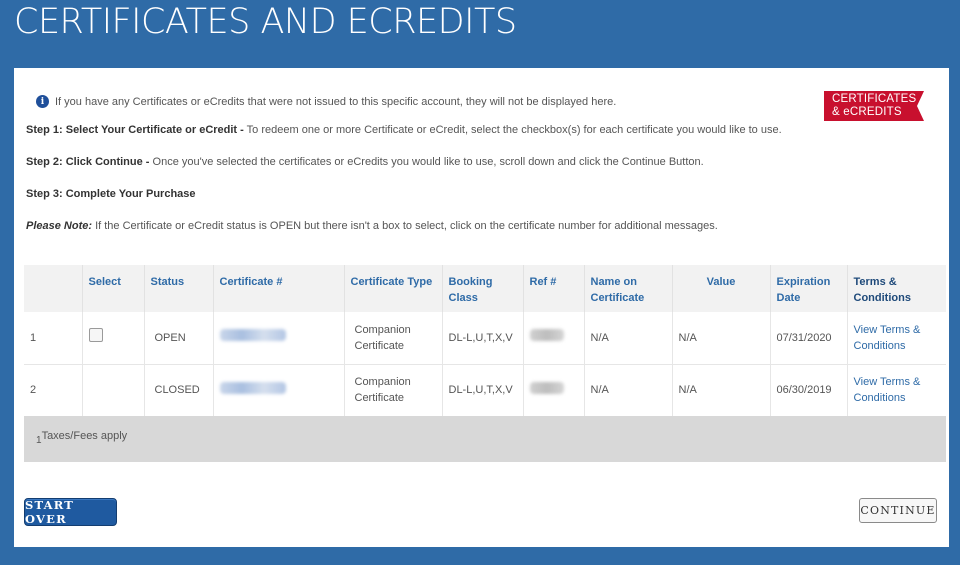 The image size is (960, 565). Describe the element at coordinates (265, 22) in the screenshot. I see `page-title: CERTIFICATES AND ECREDITS` at that location.